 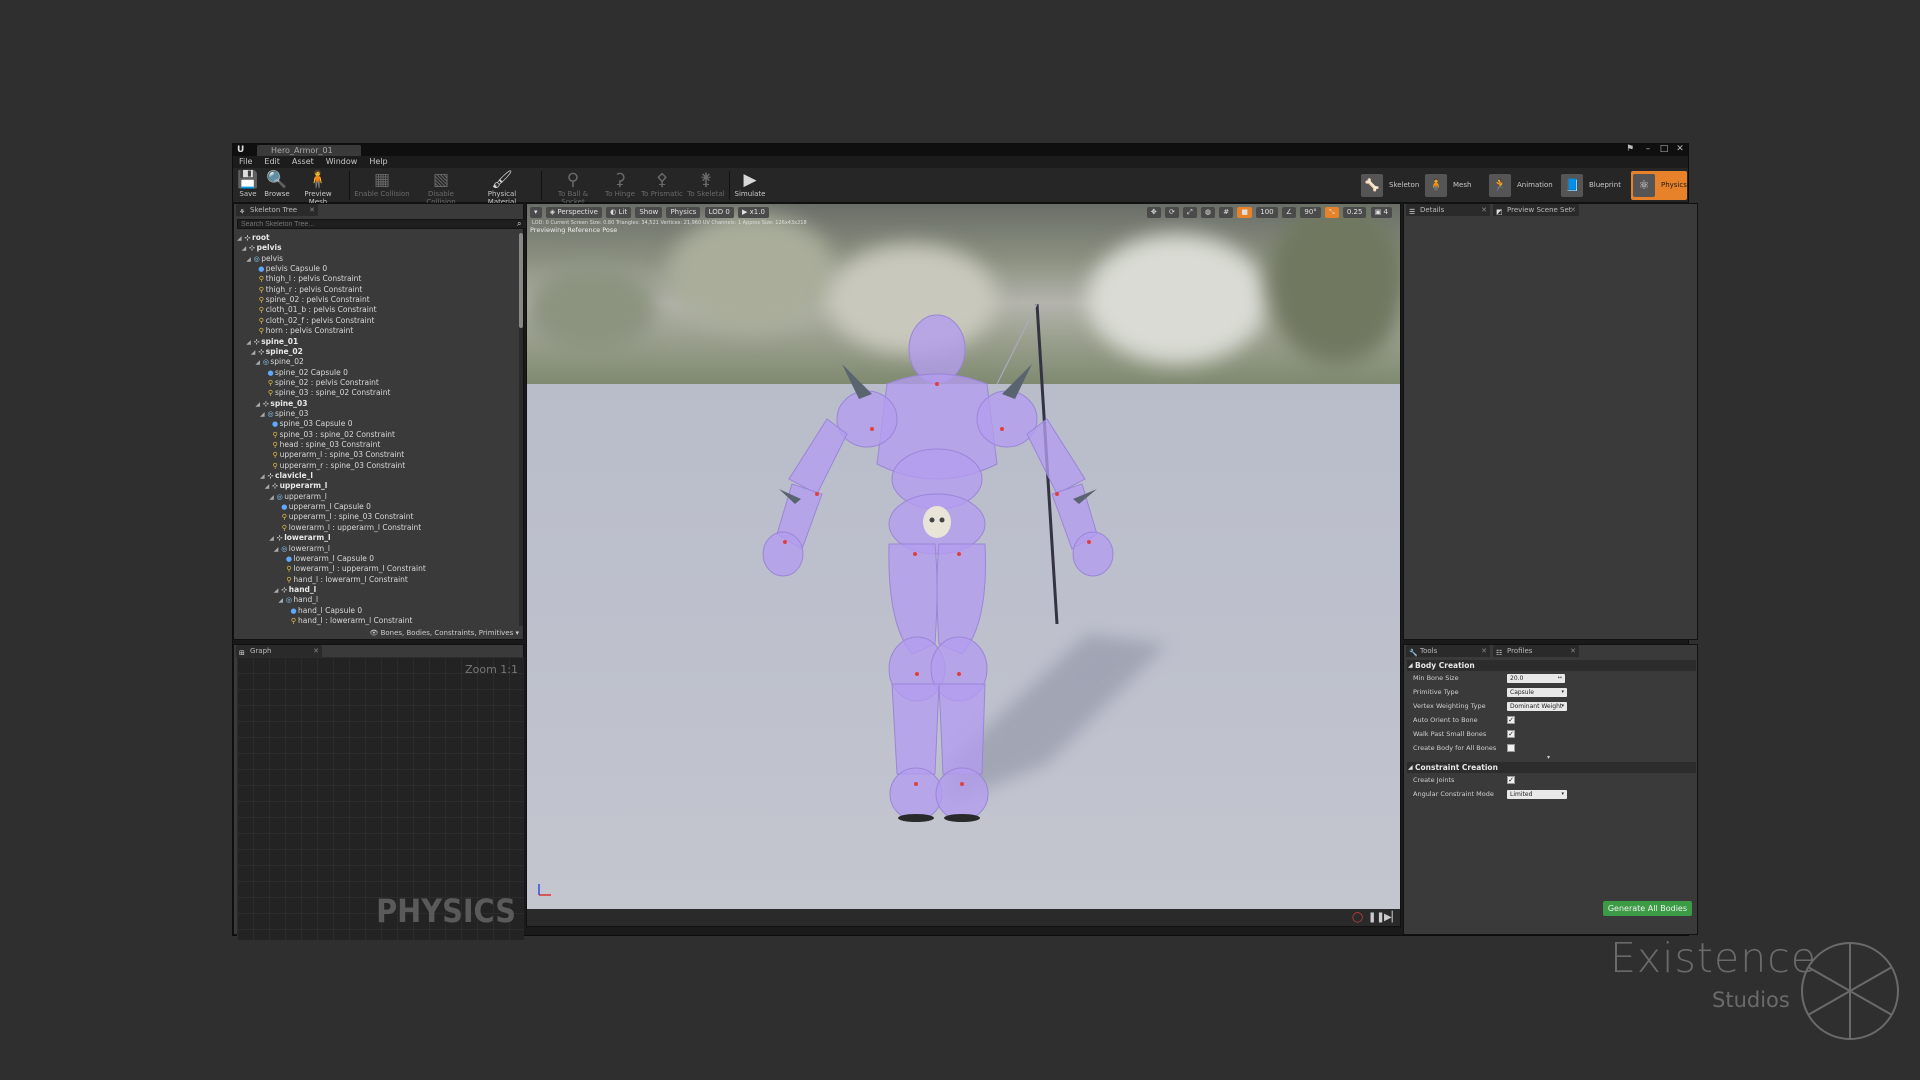 What do you see at coordinates (298, 600) in the screenshot?
I see `tree-row: ◢ ◎hand_l` at bounding box center [298, 600].